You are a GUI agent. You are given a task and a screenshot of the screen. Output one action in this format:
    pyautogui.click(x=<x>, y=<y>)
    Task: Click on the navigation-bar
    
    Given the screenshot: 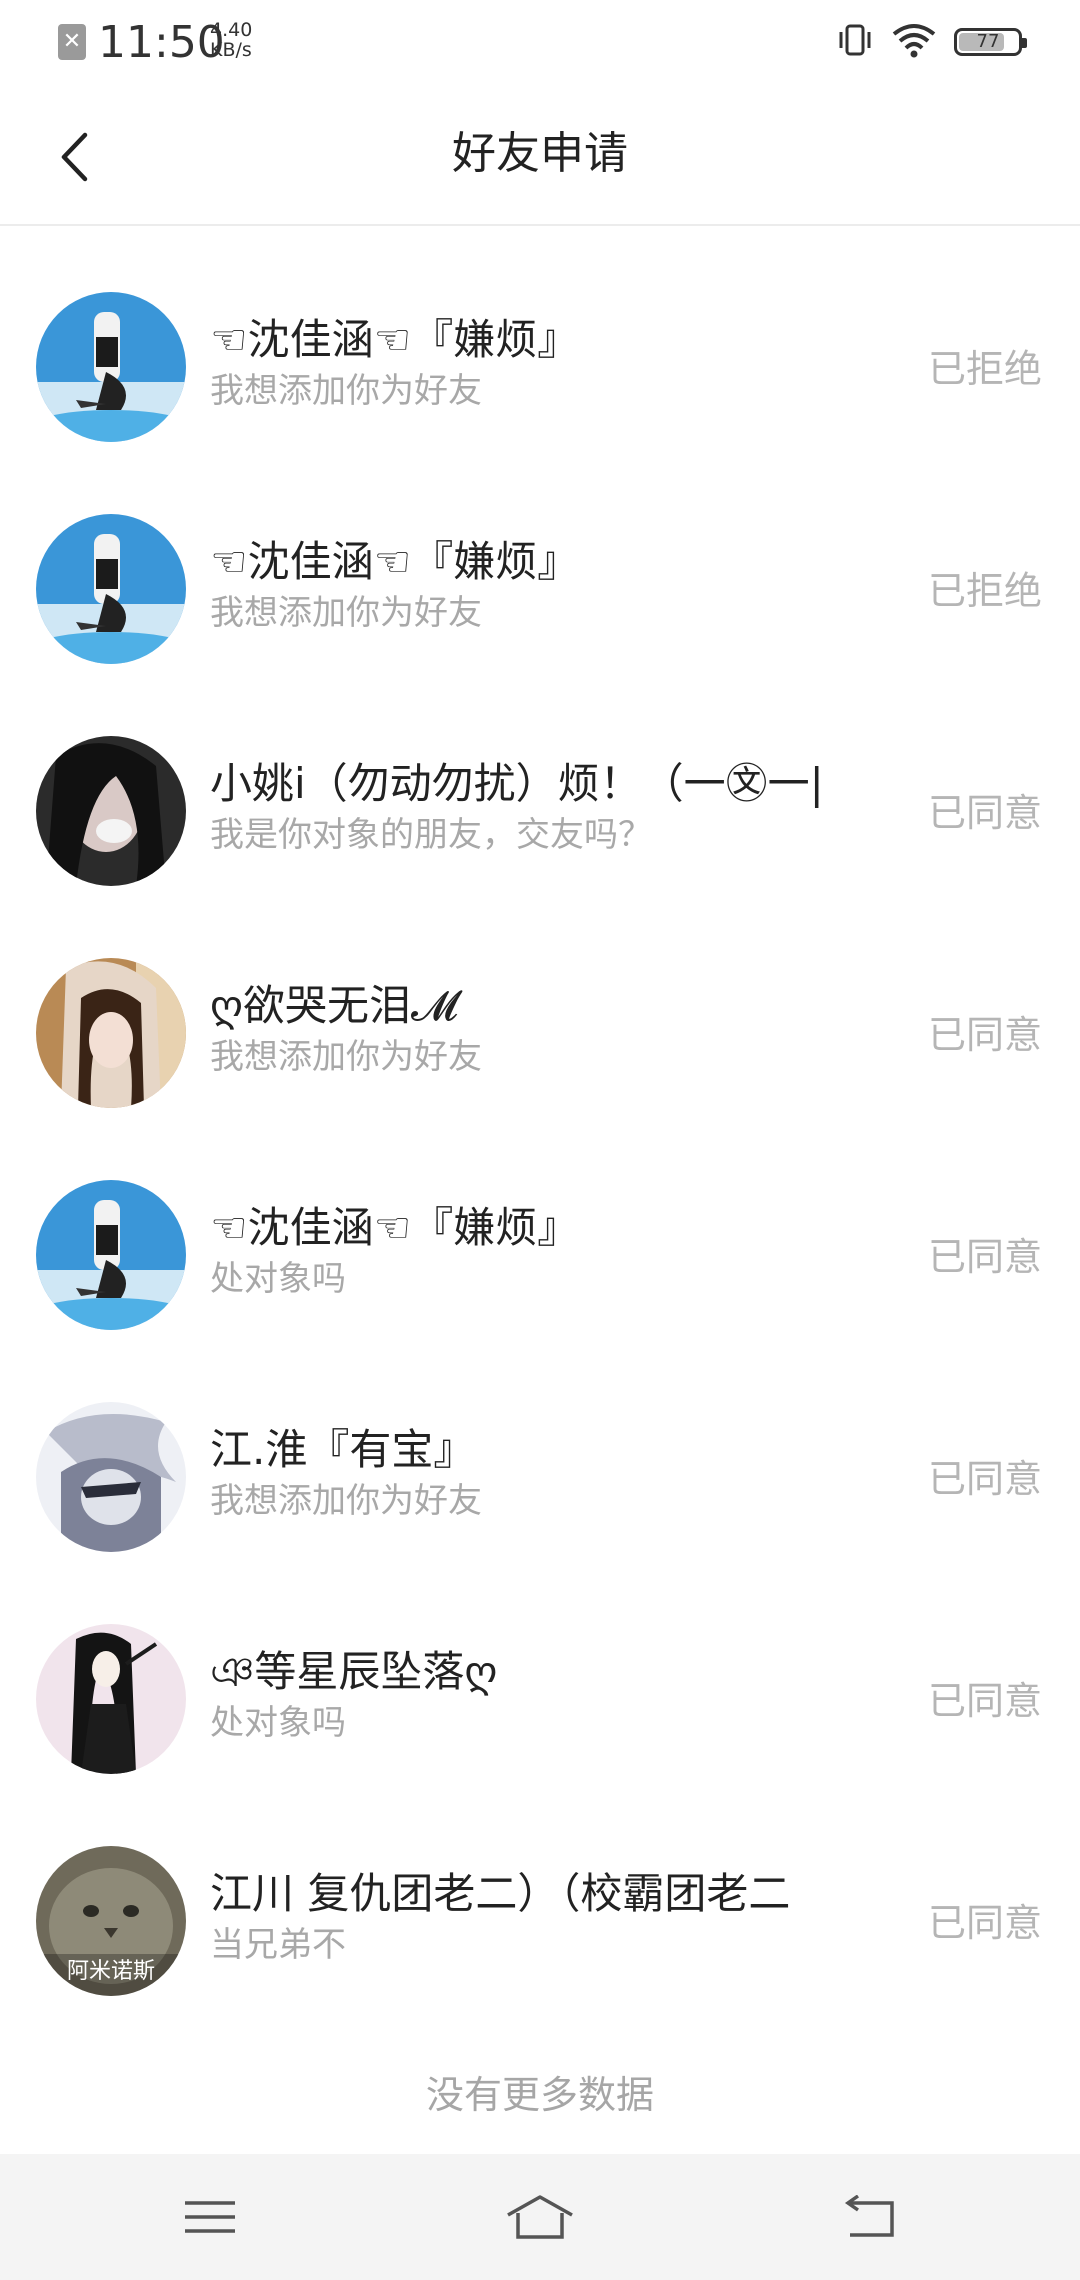 What is the action you would take?
    pyautogui.click(x=540, y=2217)
    